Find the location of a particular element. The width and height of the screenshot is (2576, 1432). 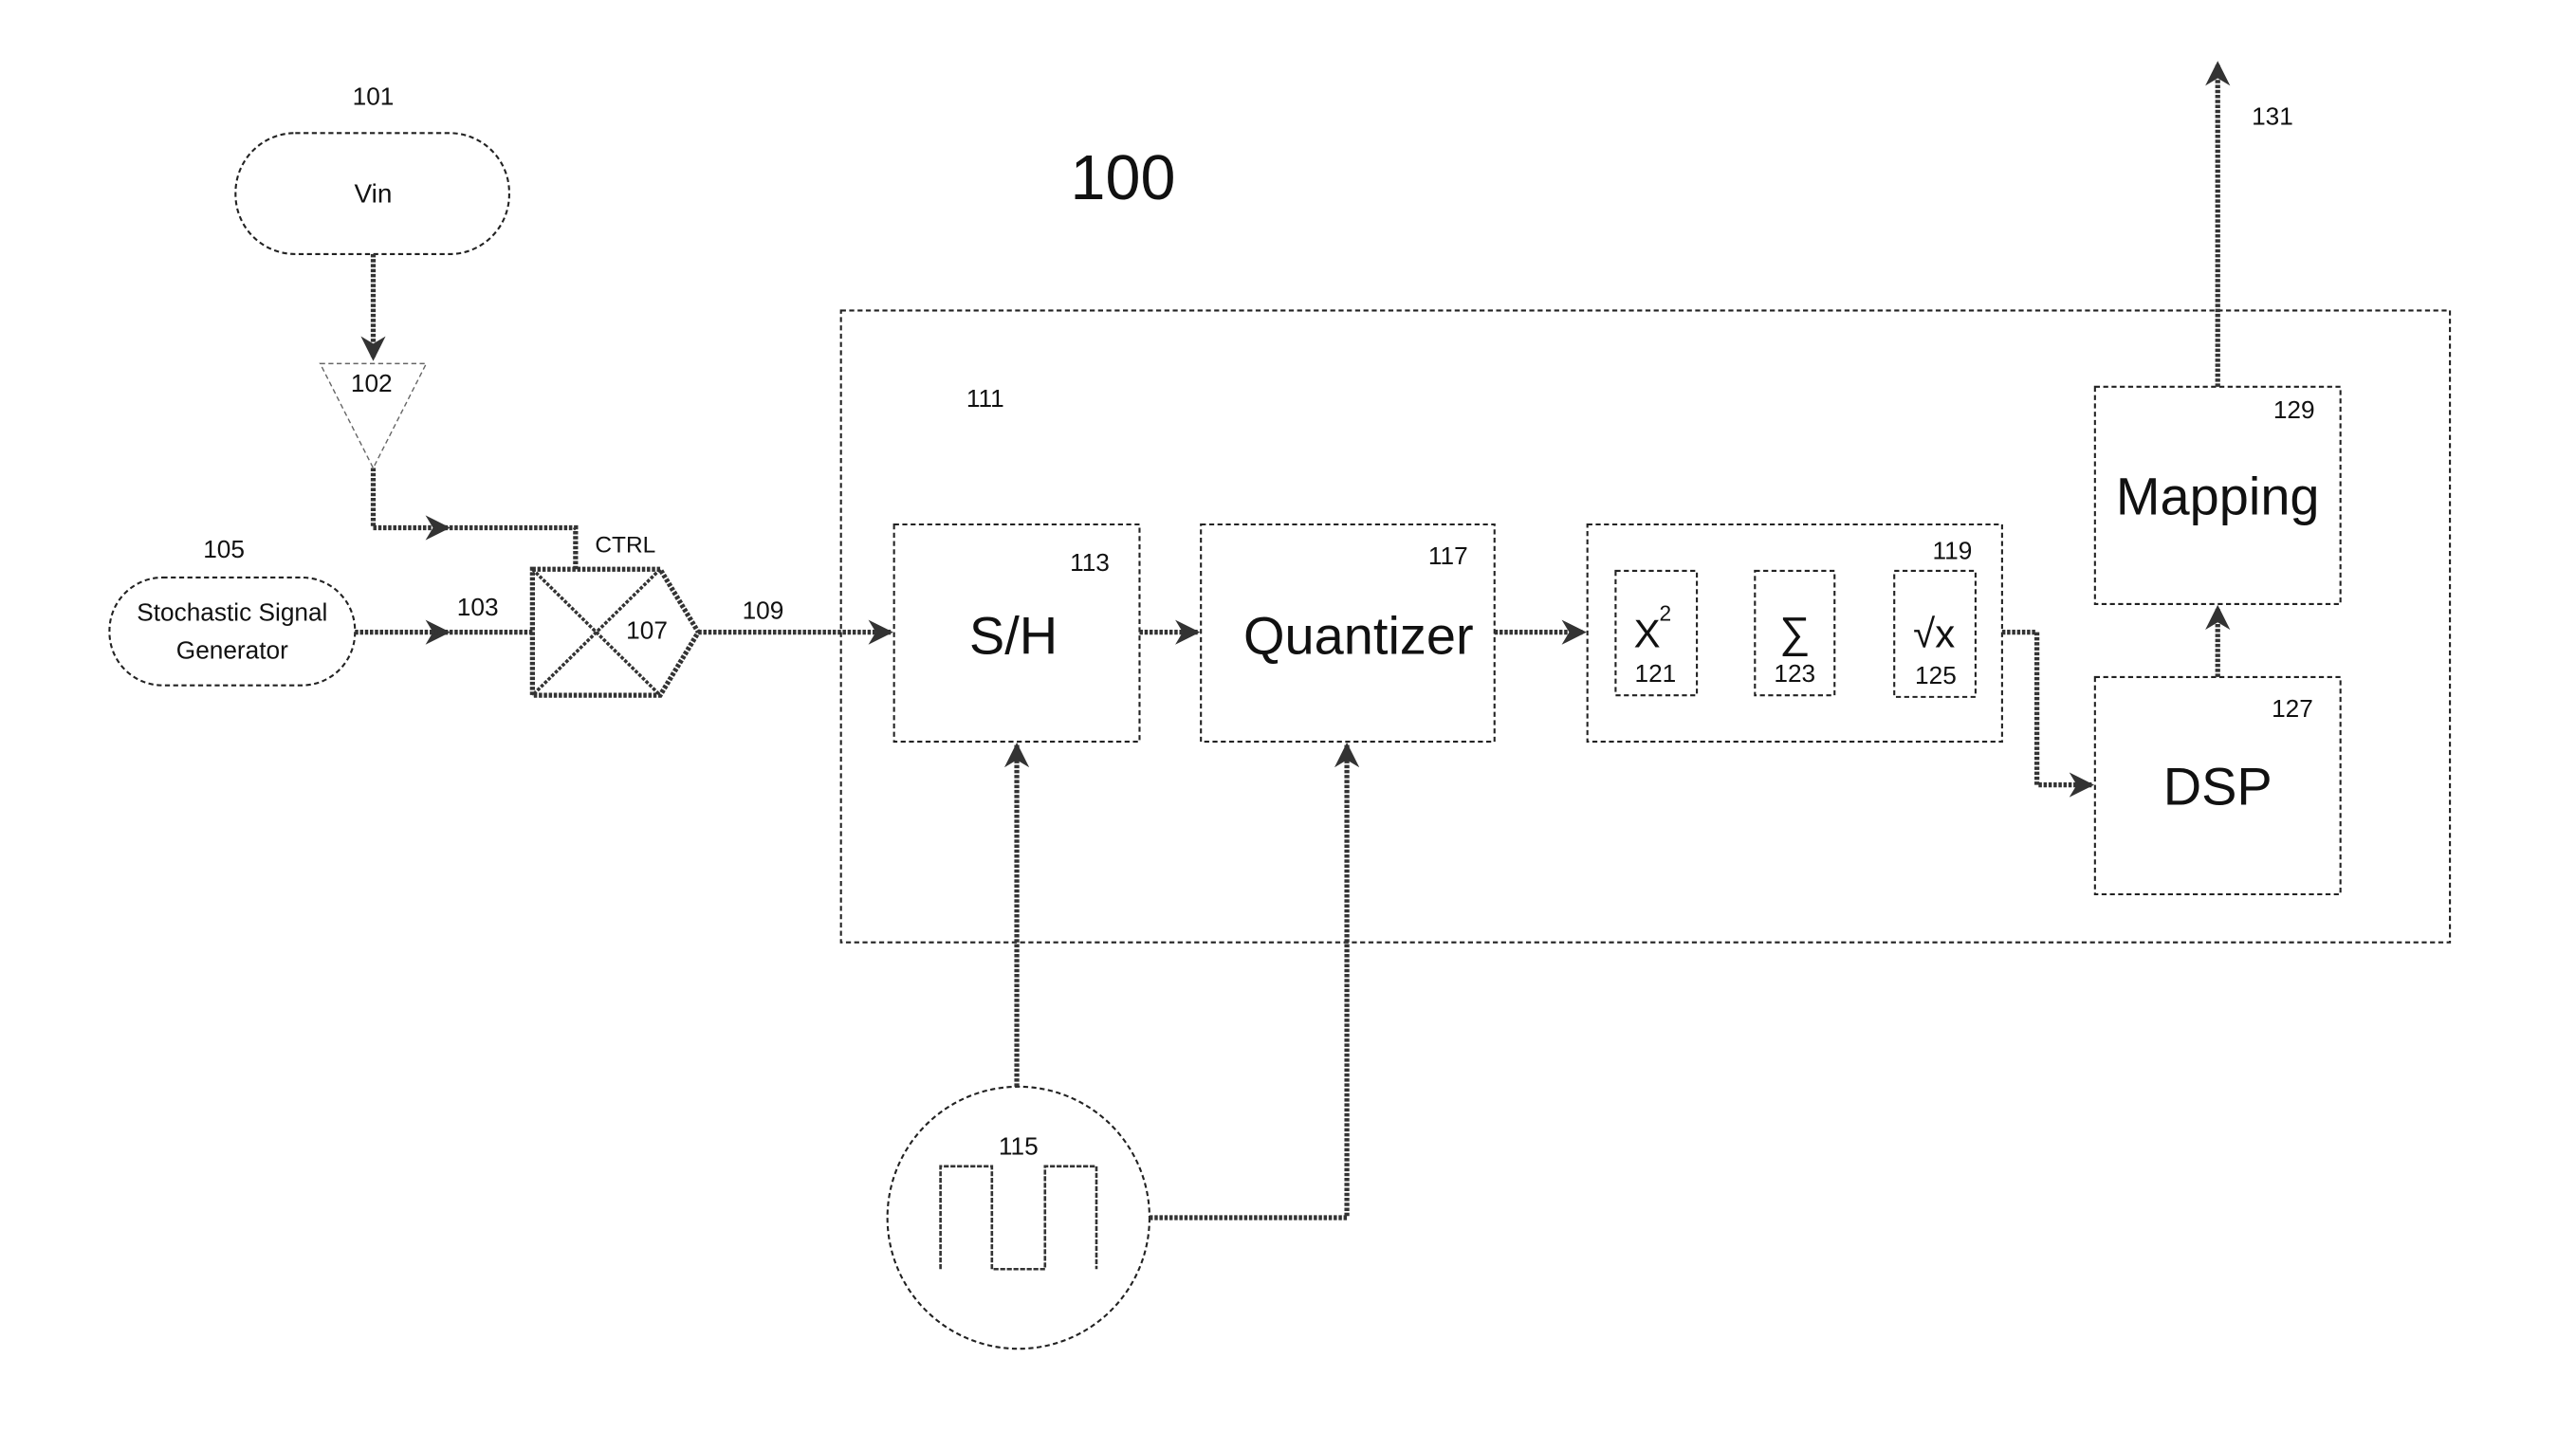

sum-ref: 123 is located at coordinates (1794, 674).